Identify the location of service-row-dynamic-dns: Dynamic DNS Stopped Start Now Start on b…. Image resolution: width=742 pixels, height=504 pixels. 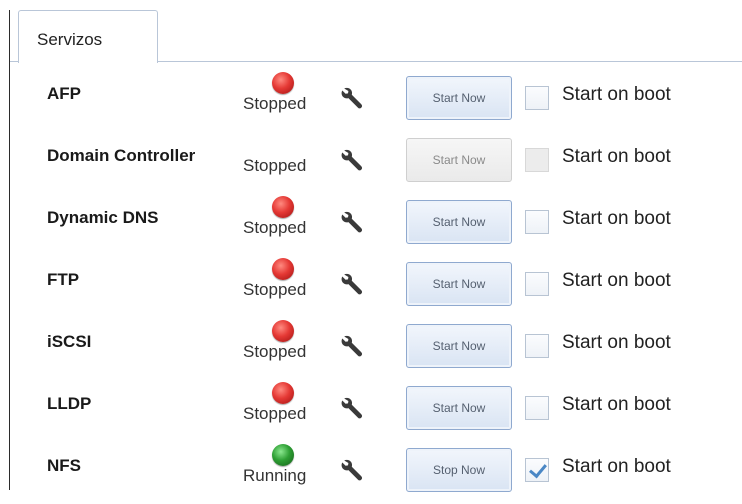
(376, 225).